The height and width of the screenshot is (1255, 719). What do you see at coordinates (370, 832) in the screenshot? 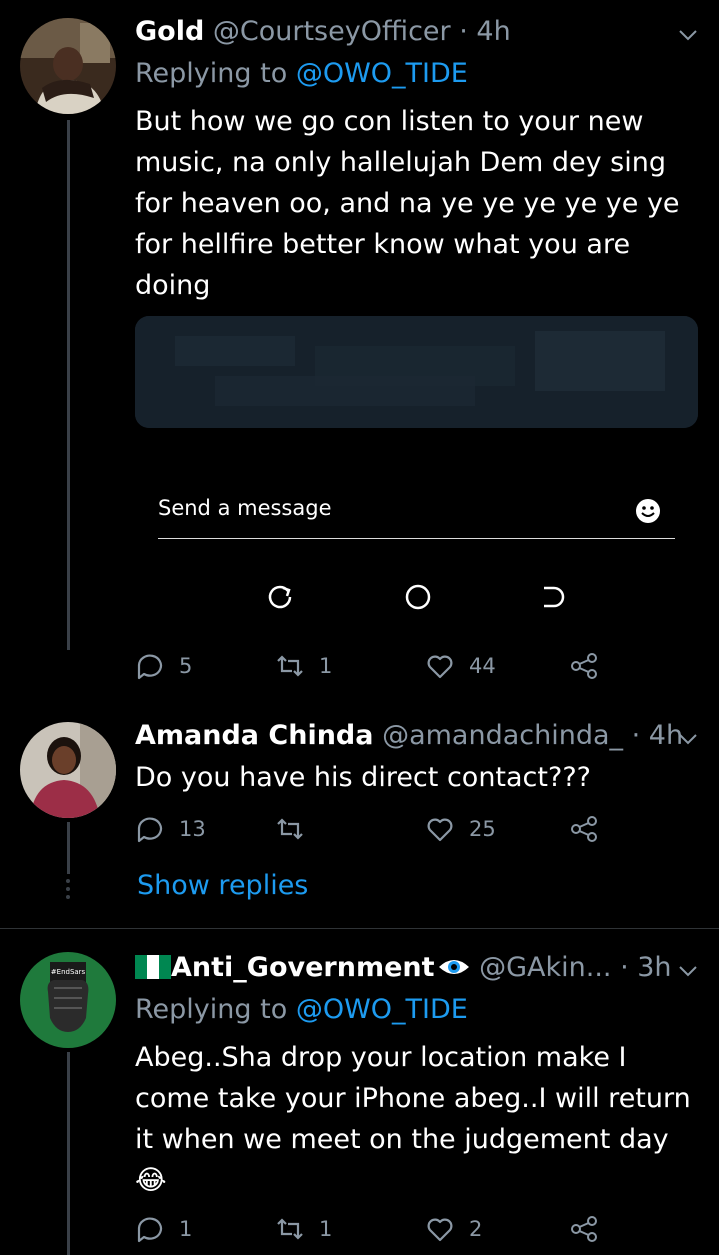
I see `tweet-actions: 13 25` at bounding box center [370, 832].